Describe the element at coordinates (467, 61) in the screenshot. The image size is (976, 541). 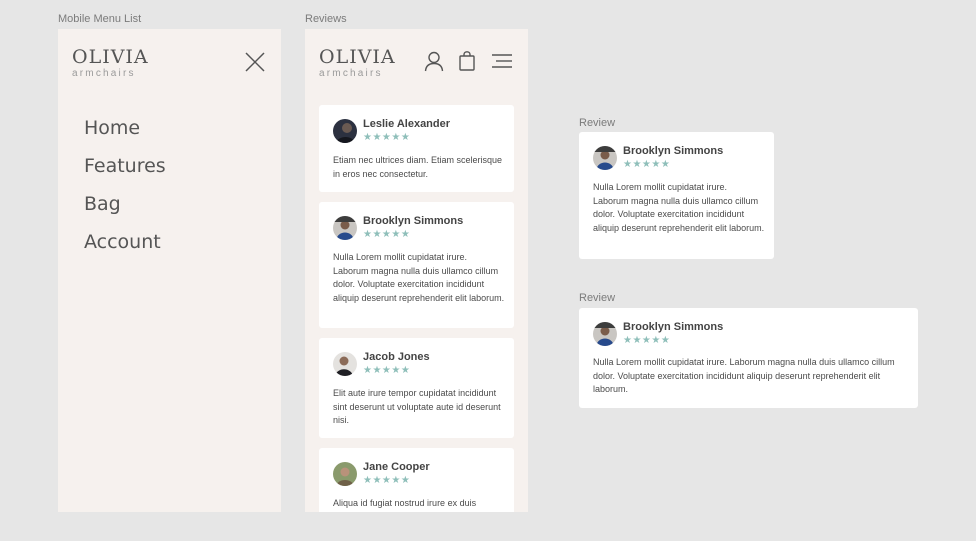
I see `bag-icon` at that location.